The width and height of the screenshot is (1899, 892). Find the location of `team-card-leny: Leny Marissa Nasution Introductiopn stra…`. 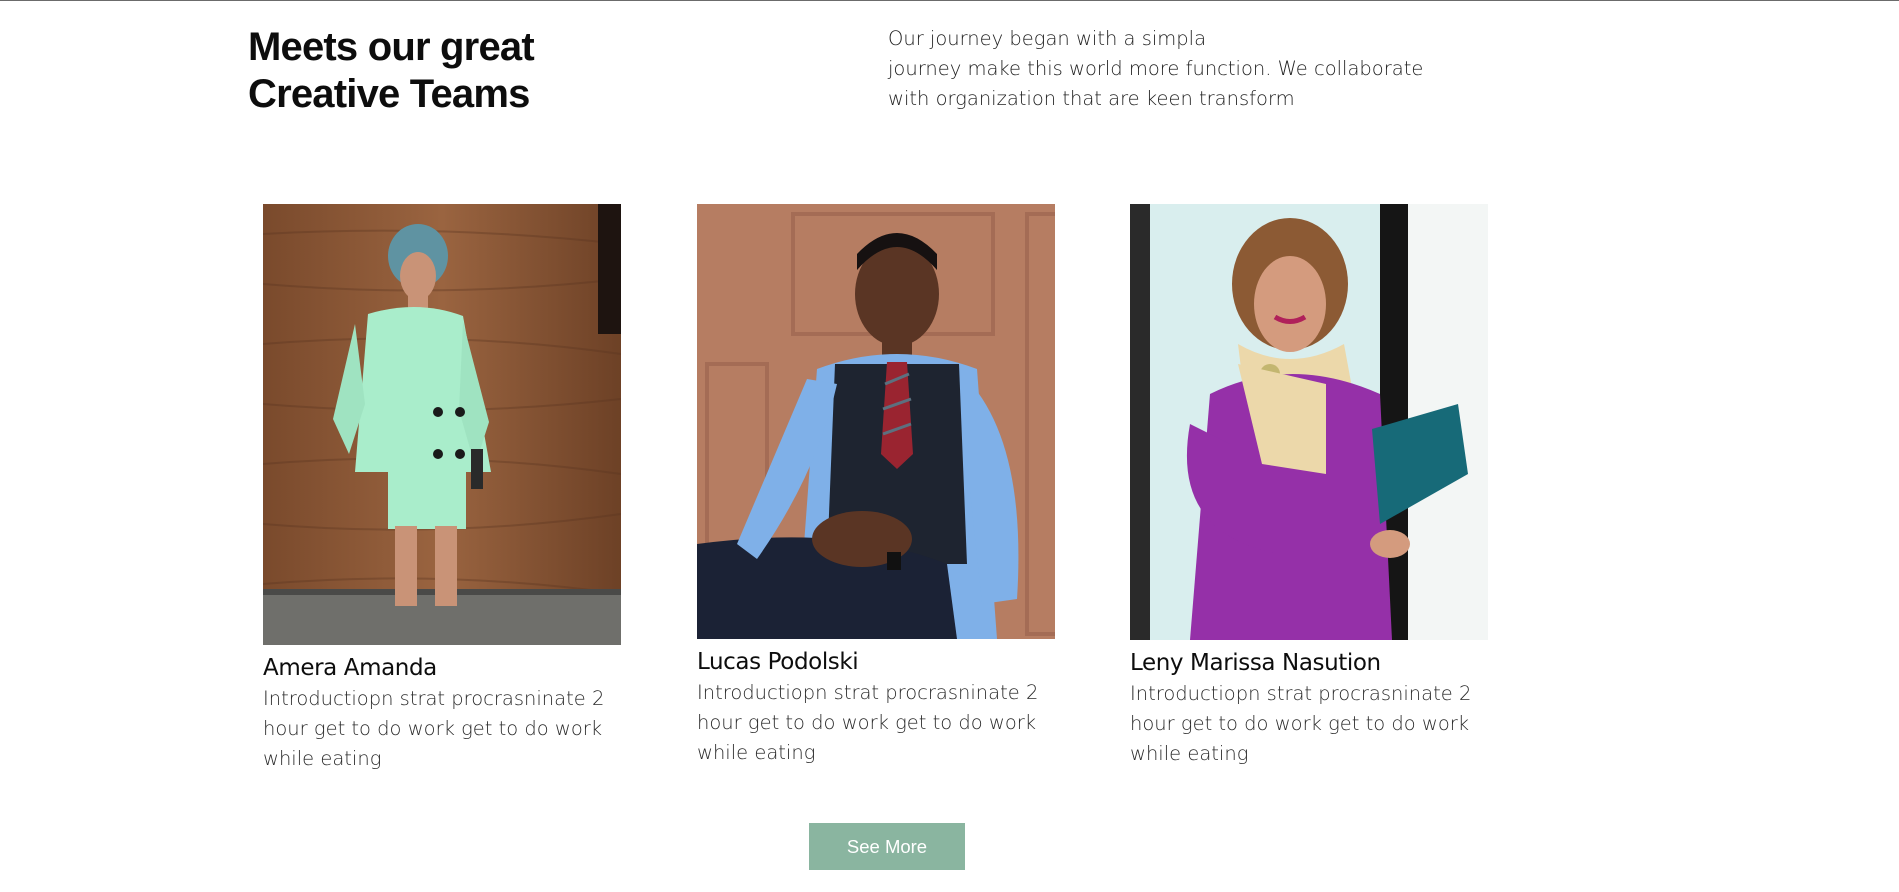

team-card-leny: Leny Marissa Nasution Introductiopn stra… is located at coordinates (1316, 486).